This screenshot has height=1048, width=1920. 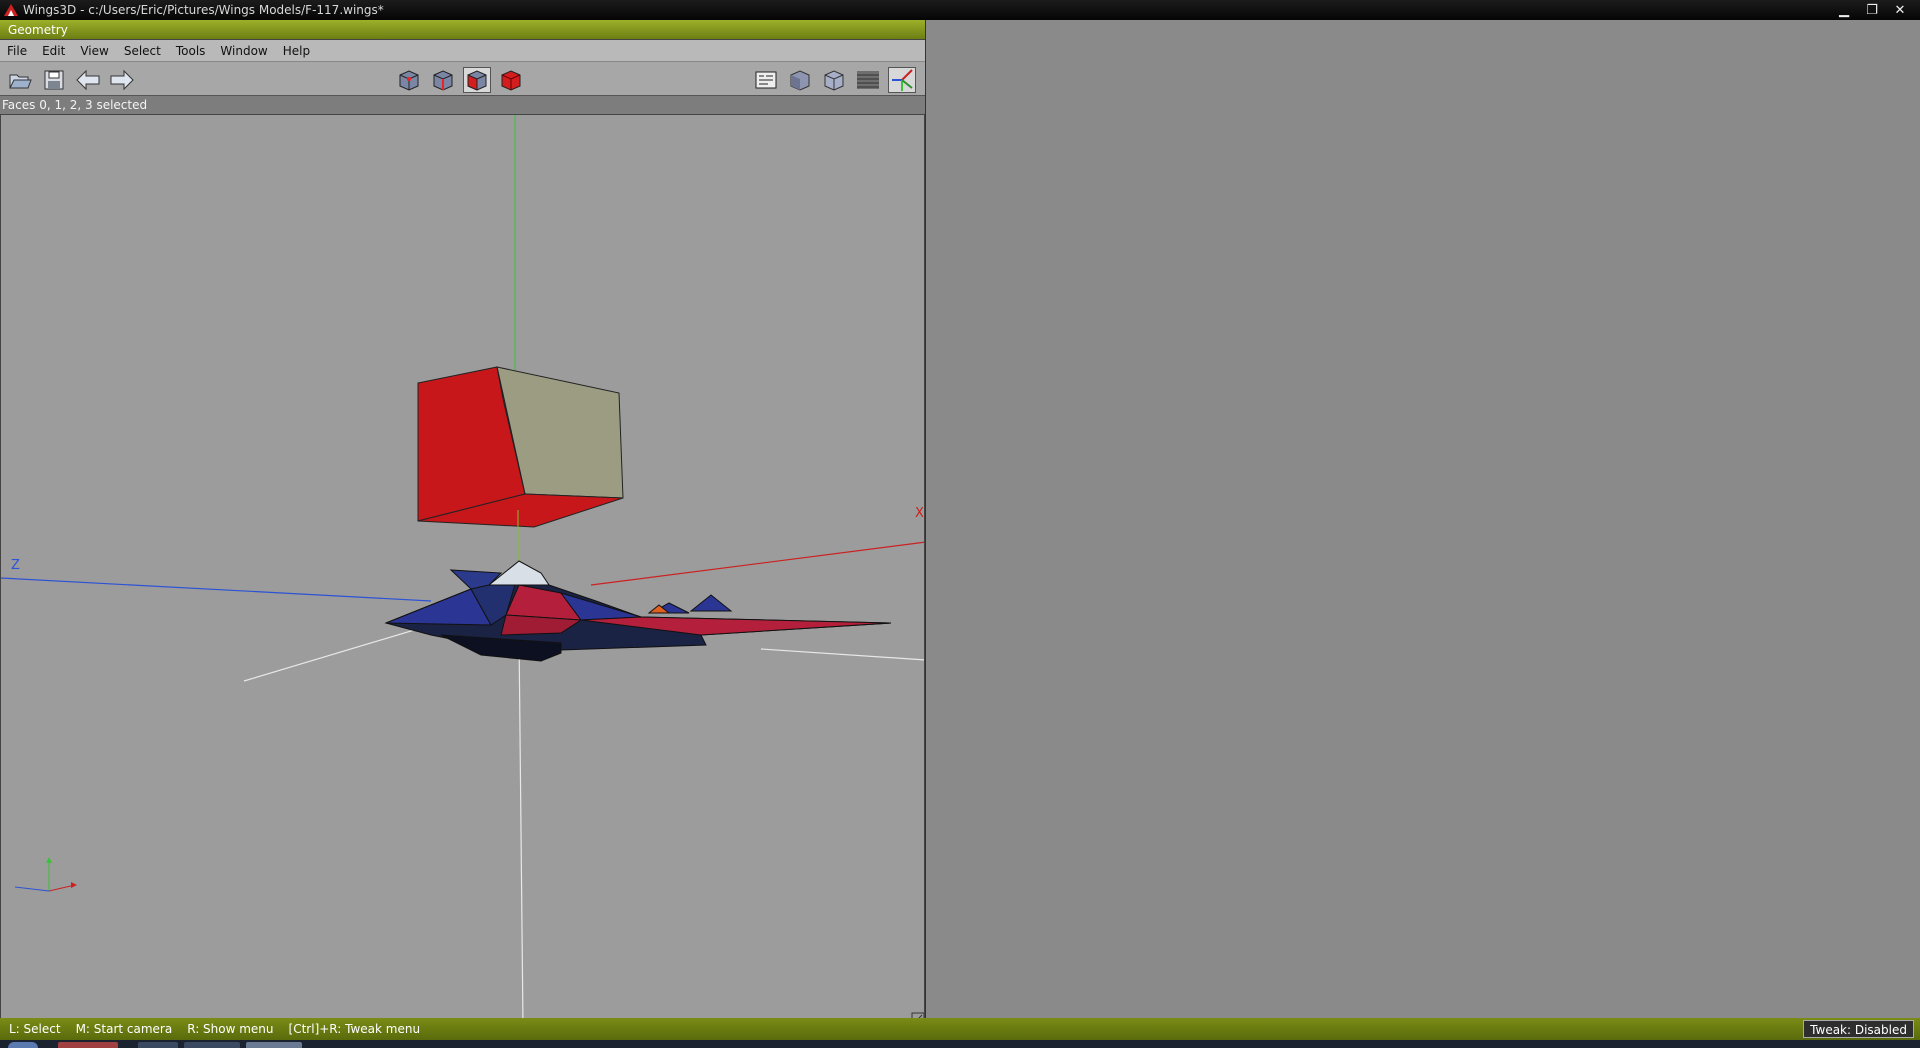 I want to click on start-button, so click(x=23, y=1045).